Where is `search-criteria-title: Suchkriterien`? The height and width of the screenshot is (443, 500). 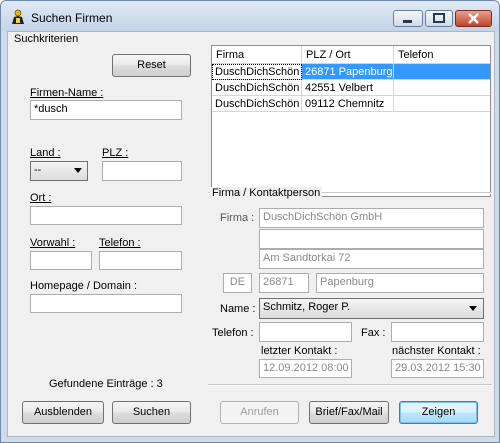 search-criteria-title: Suchkriterien is located at coordinates (46, 39).